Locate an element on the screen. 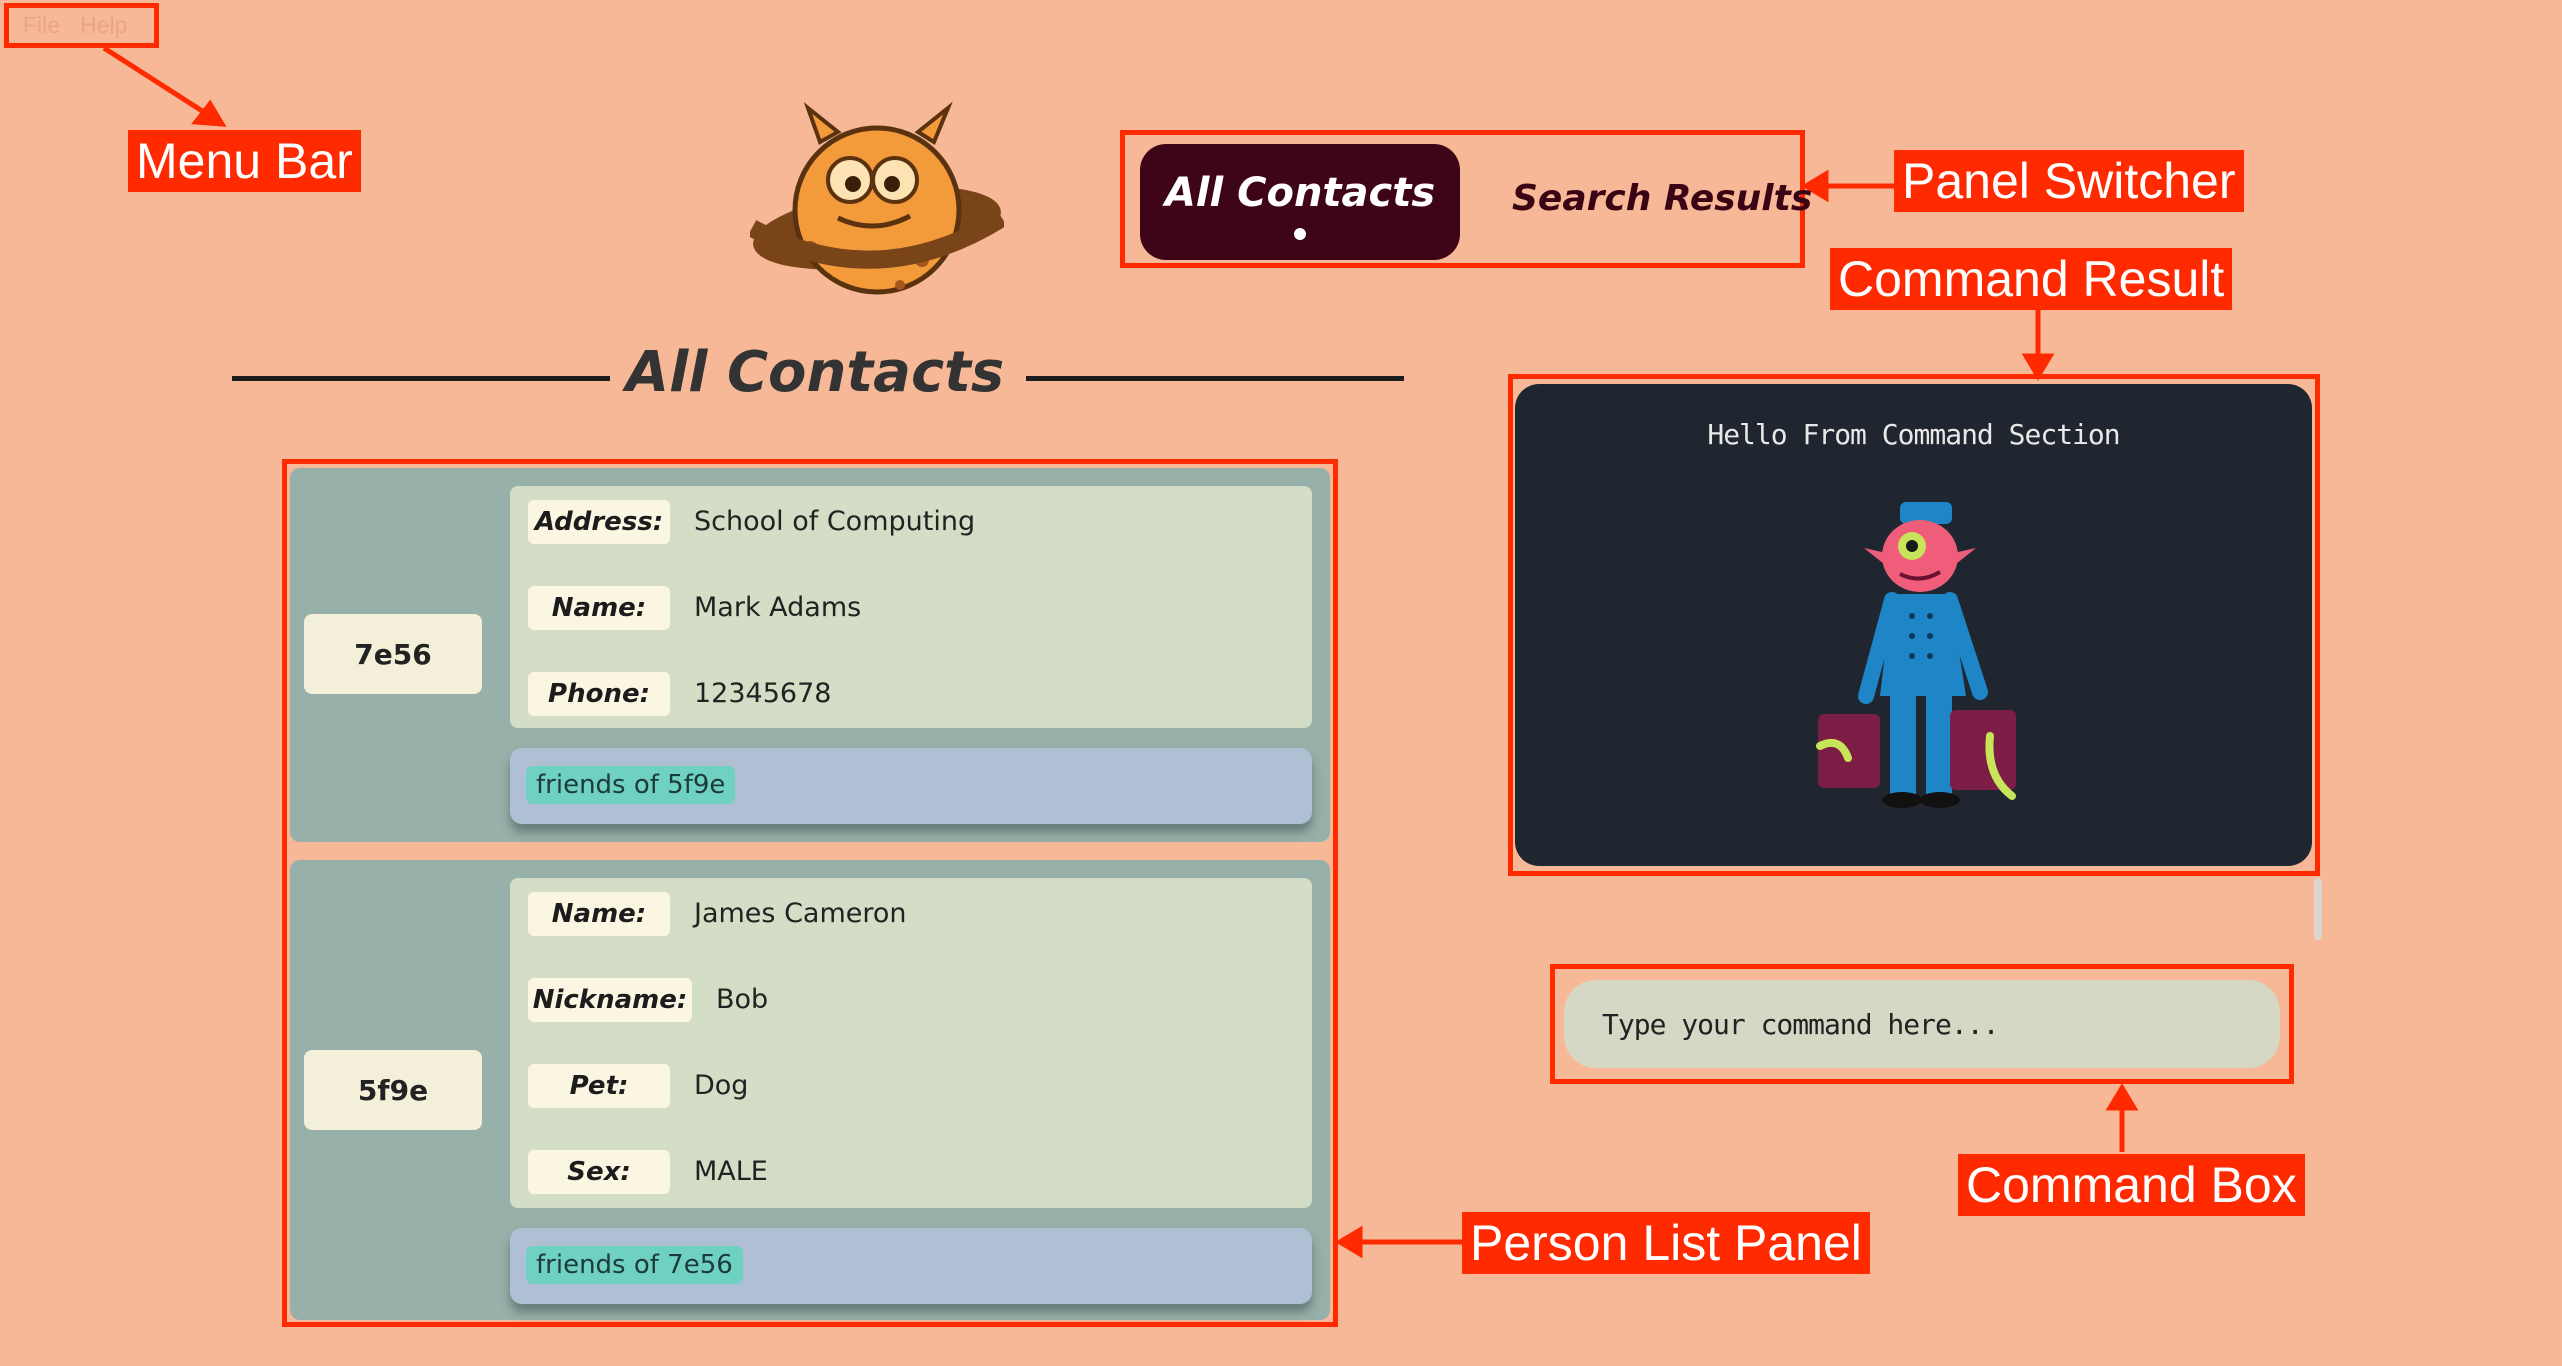  person-id: 7e56 is located at coordinates (393, 654).